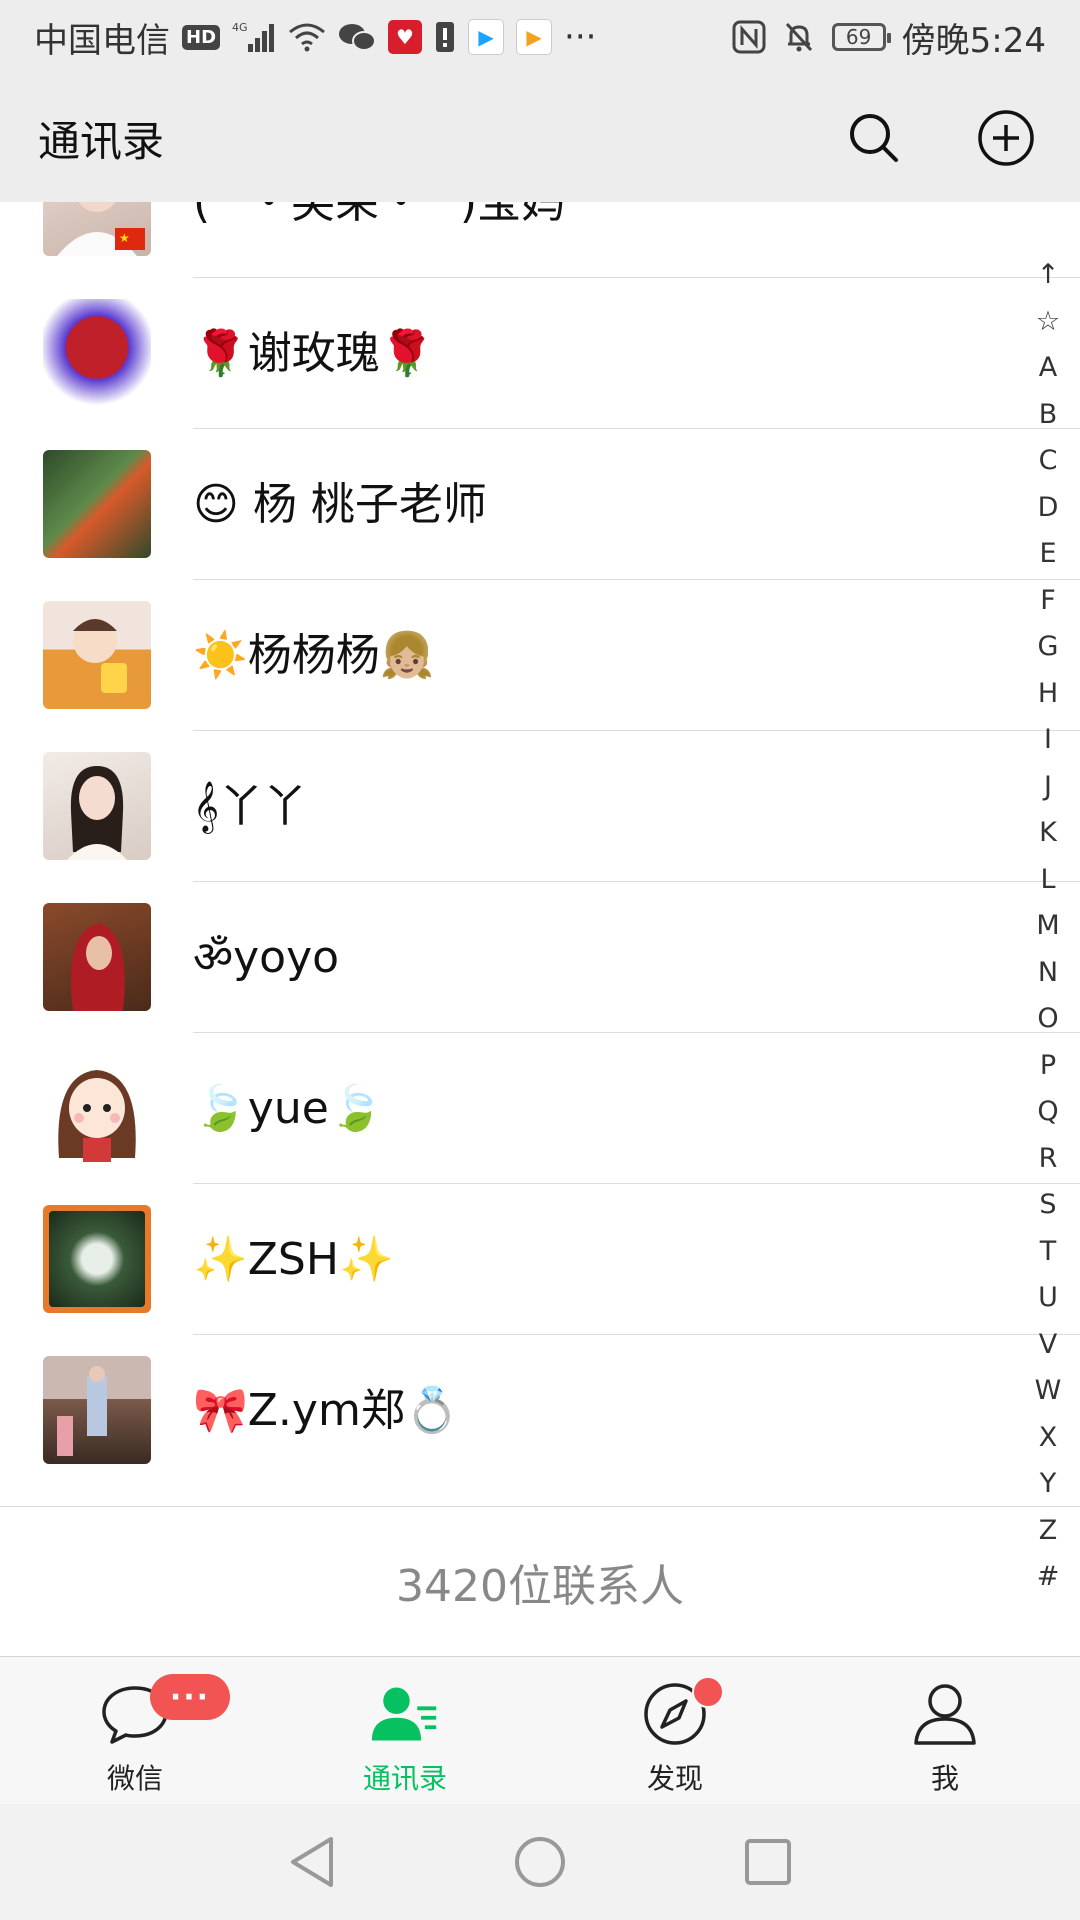 This screenshot has width=1080, height=1920. Describe the element at coordinates (1047, 1019) in the screenshot. I see `index-letter: O` at that location.